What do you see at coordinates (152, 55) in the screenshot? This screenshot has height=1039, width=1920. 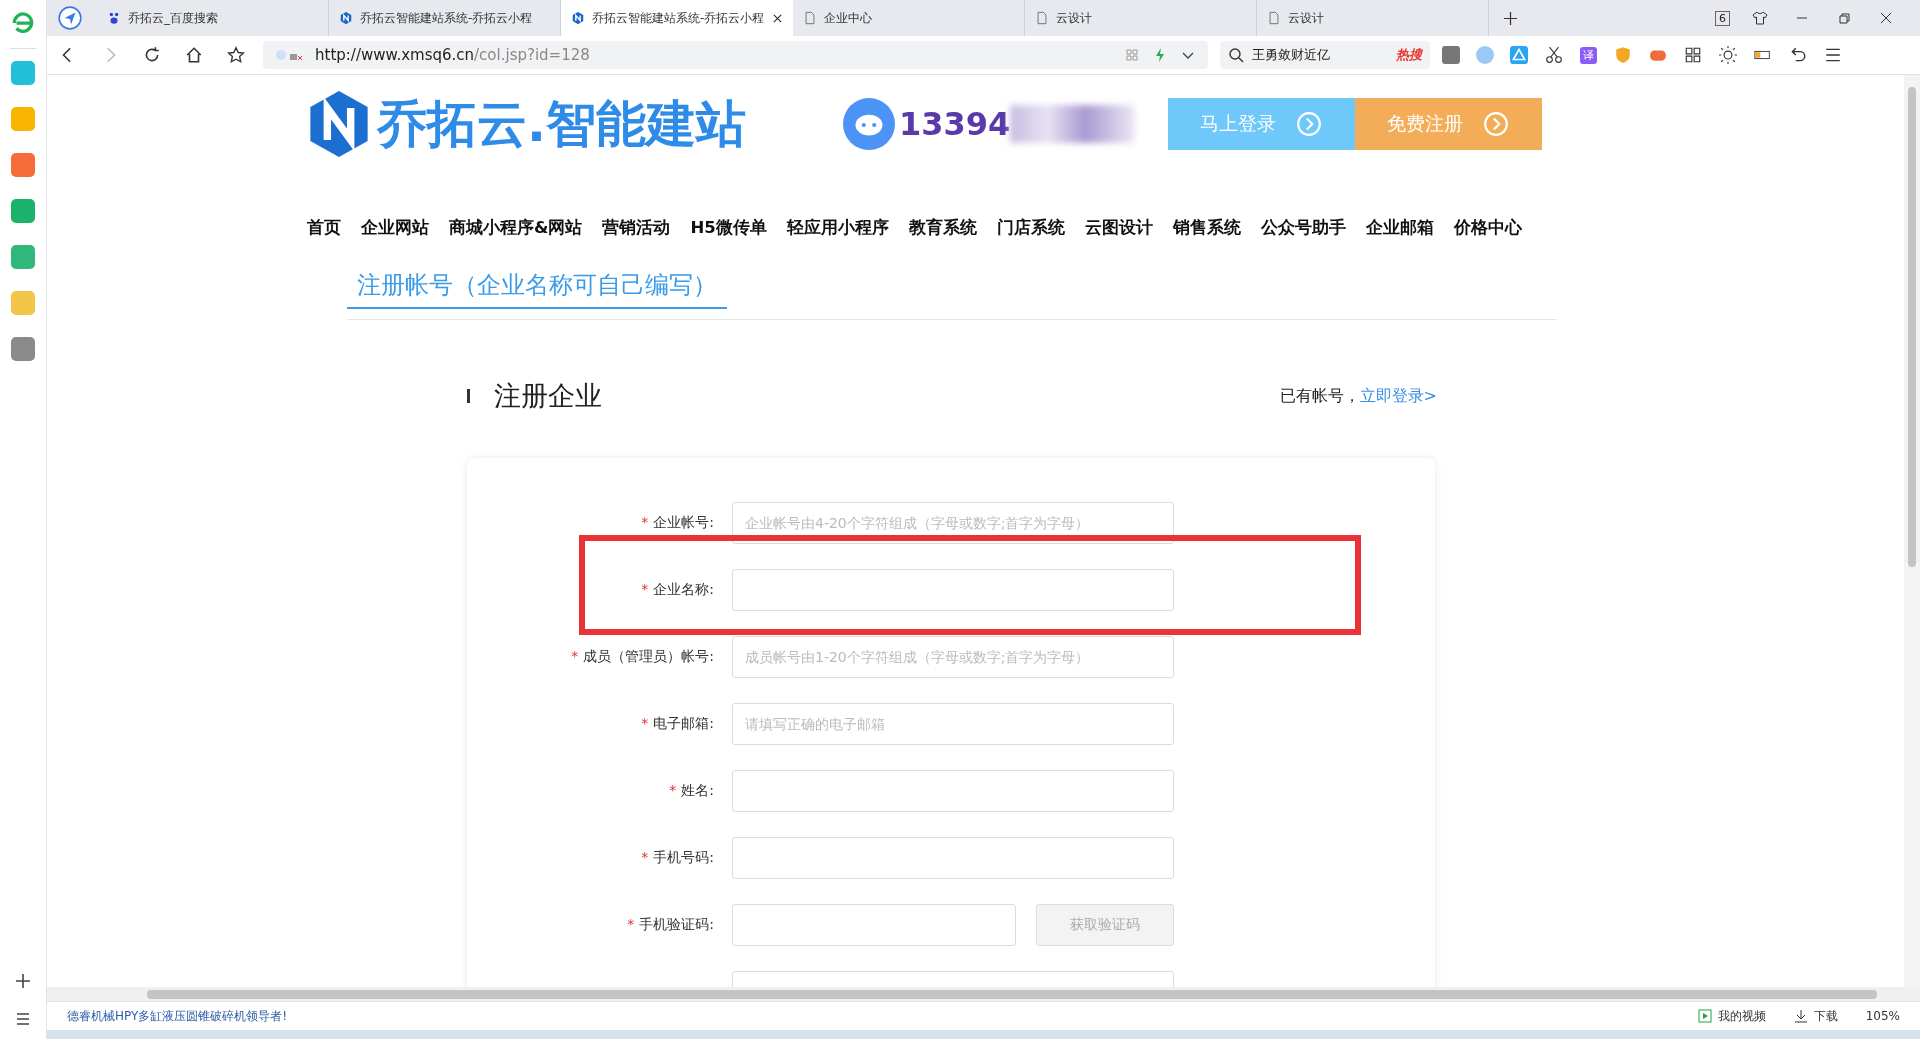 I see `reload-icon` at bounding box center [152, 55].